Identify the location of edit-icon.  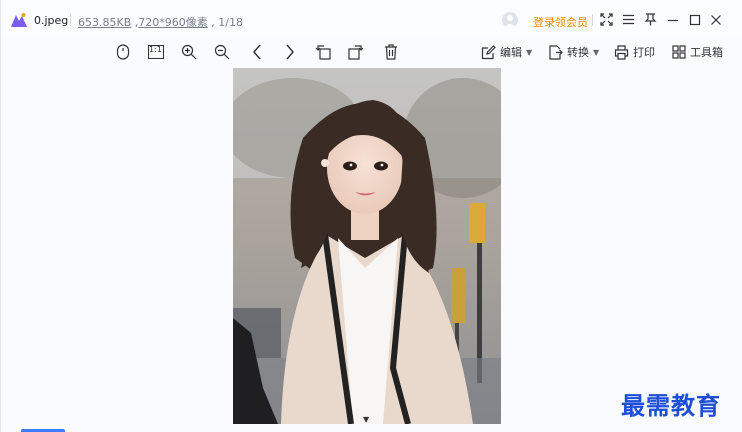
(488, 51).